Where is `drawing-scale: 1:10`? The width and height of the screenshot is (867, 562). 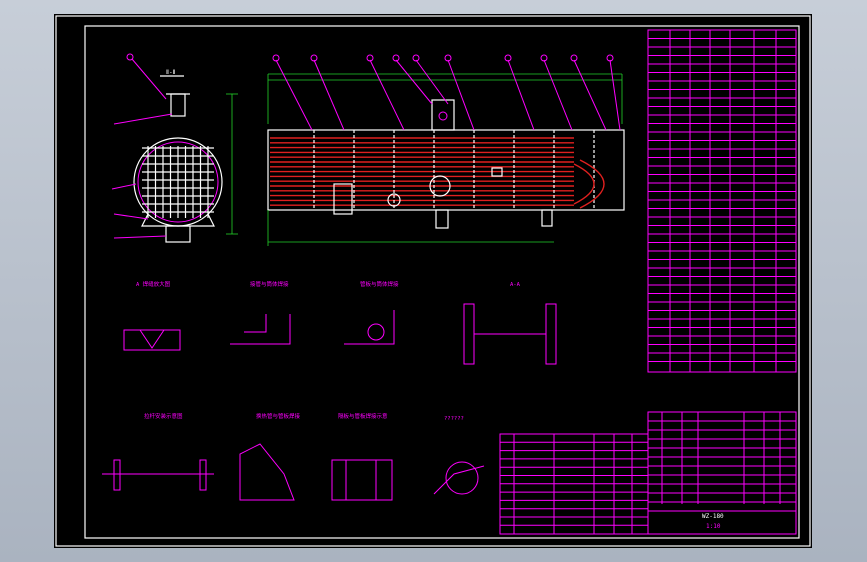 drawing-scale: 1:10 is located at coordinates (713, 526).